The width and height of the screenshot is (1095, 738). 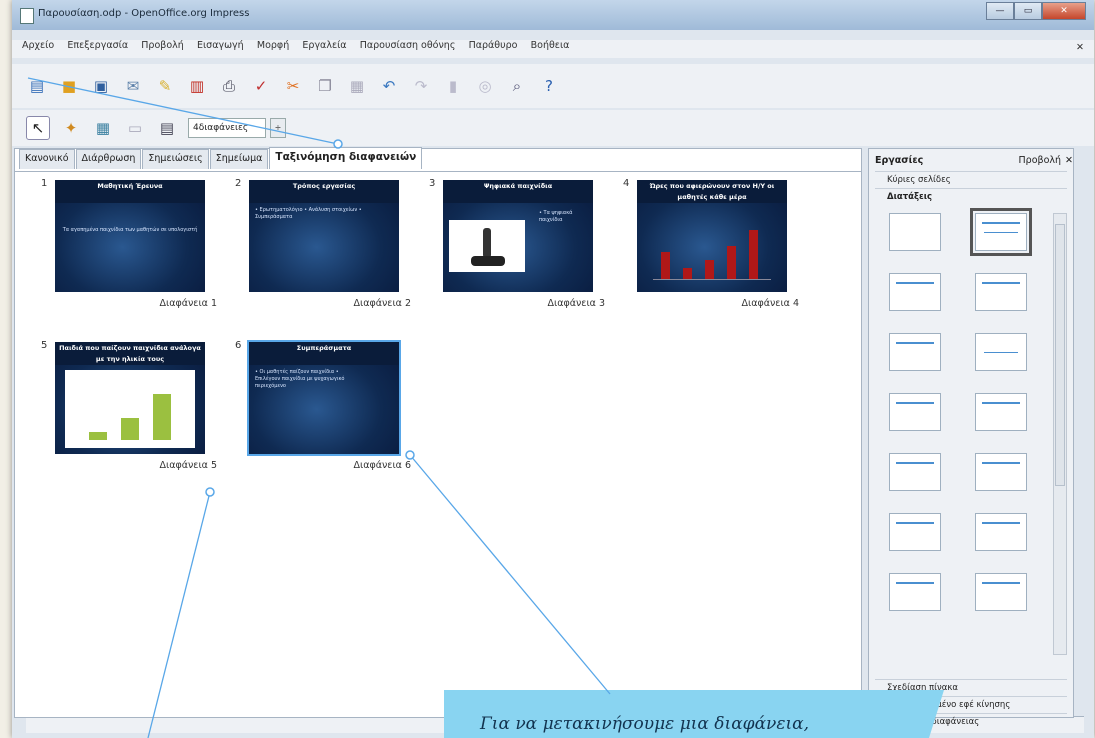 I want to click on undo-icon: ↶, so click(x=389, y=86).